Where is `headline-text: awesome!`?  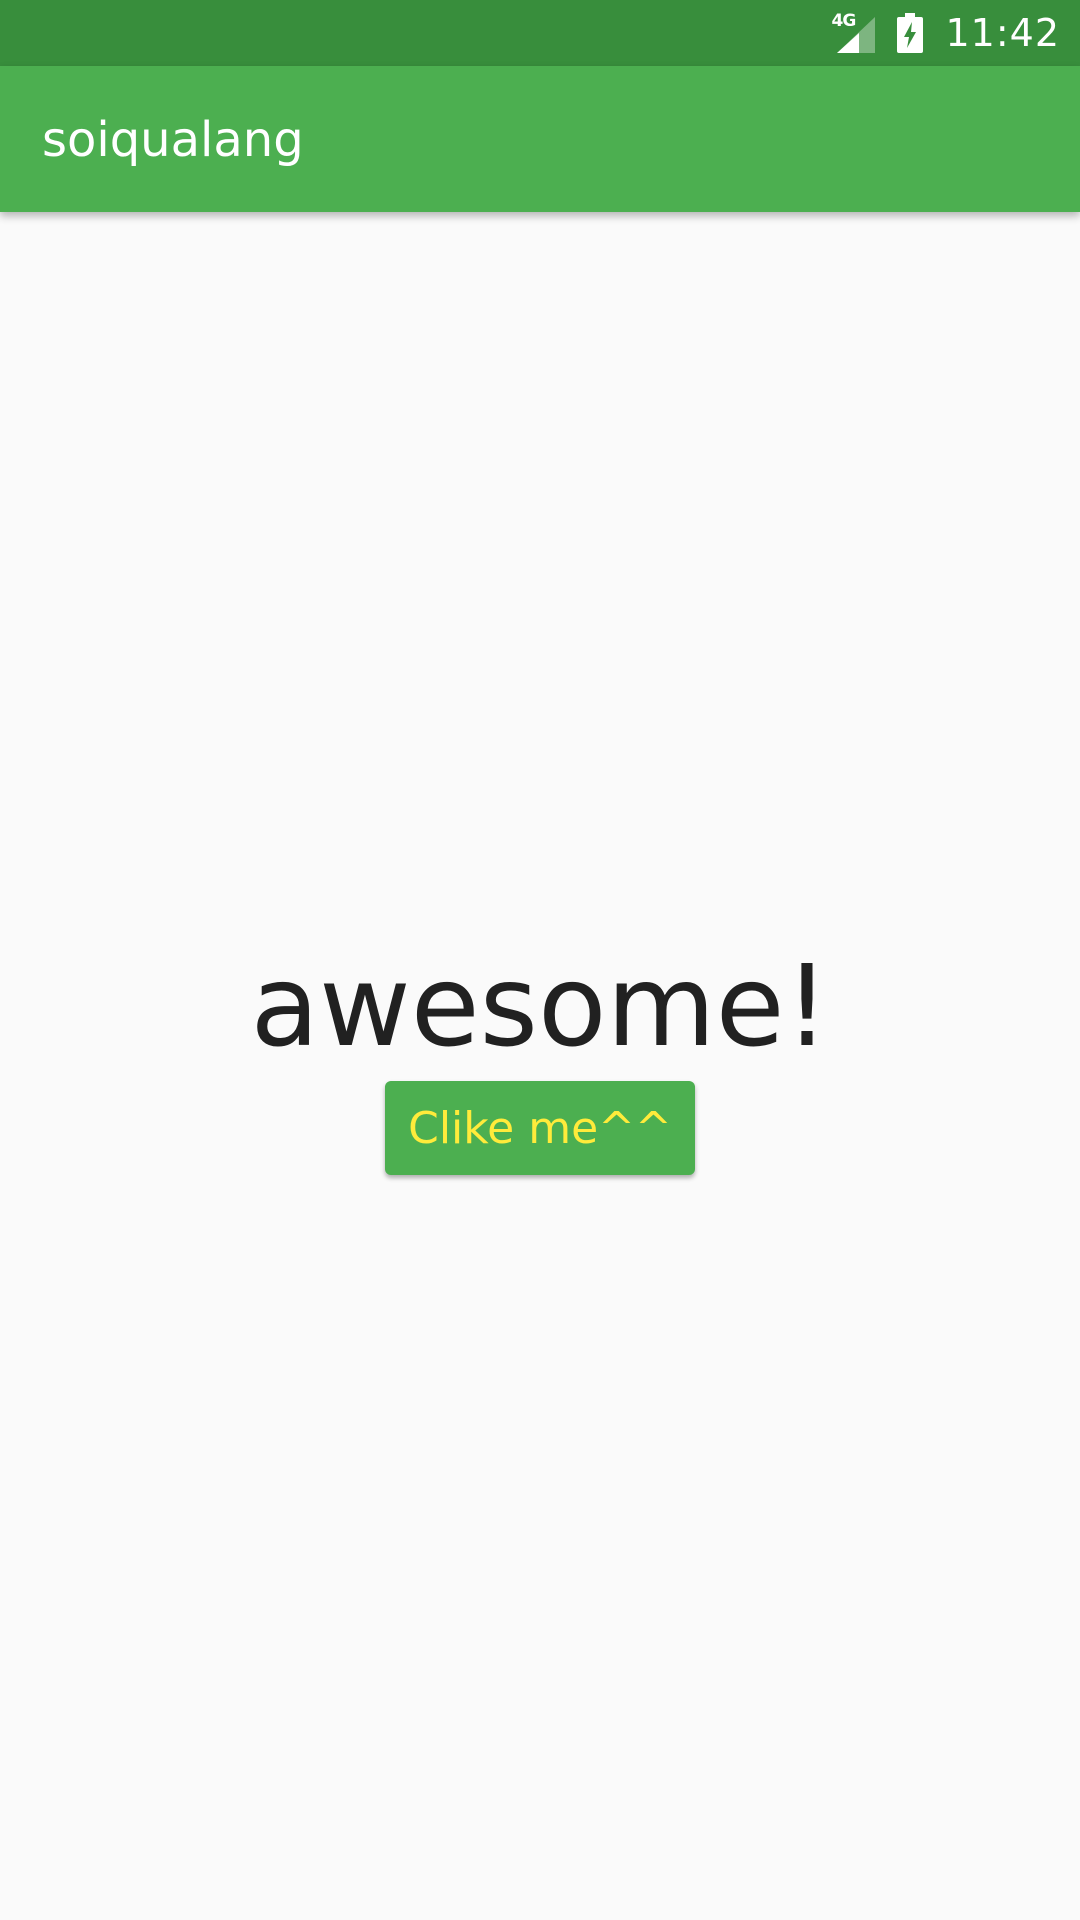 headline-text: awesome! is located at coordinates (540, 1007).